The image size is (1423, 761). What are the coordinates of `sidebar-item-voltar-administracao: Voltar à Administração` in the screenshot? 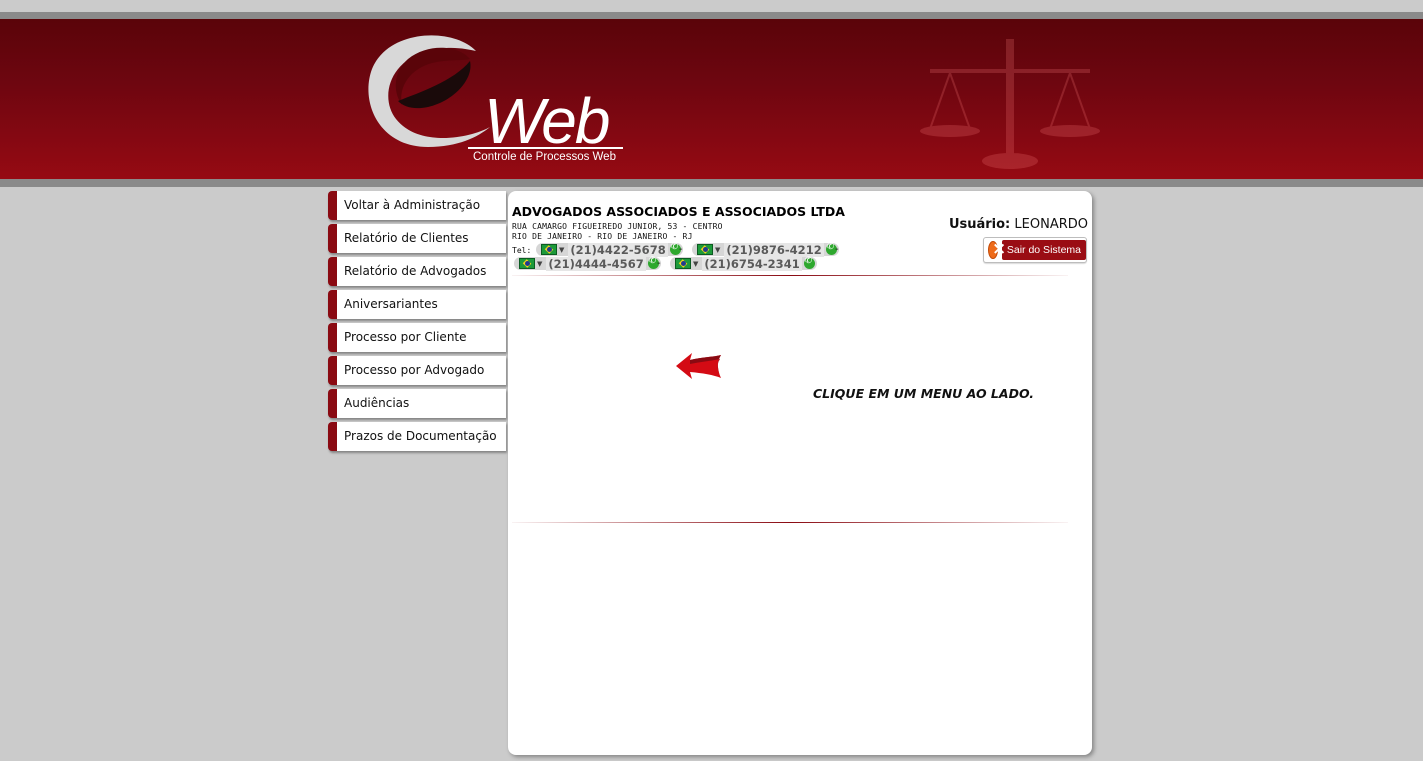 It's located at (417, 205).